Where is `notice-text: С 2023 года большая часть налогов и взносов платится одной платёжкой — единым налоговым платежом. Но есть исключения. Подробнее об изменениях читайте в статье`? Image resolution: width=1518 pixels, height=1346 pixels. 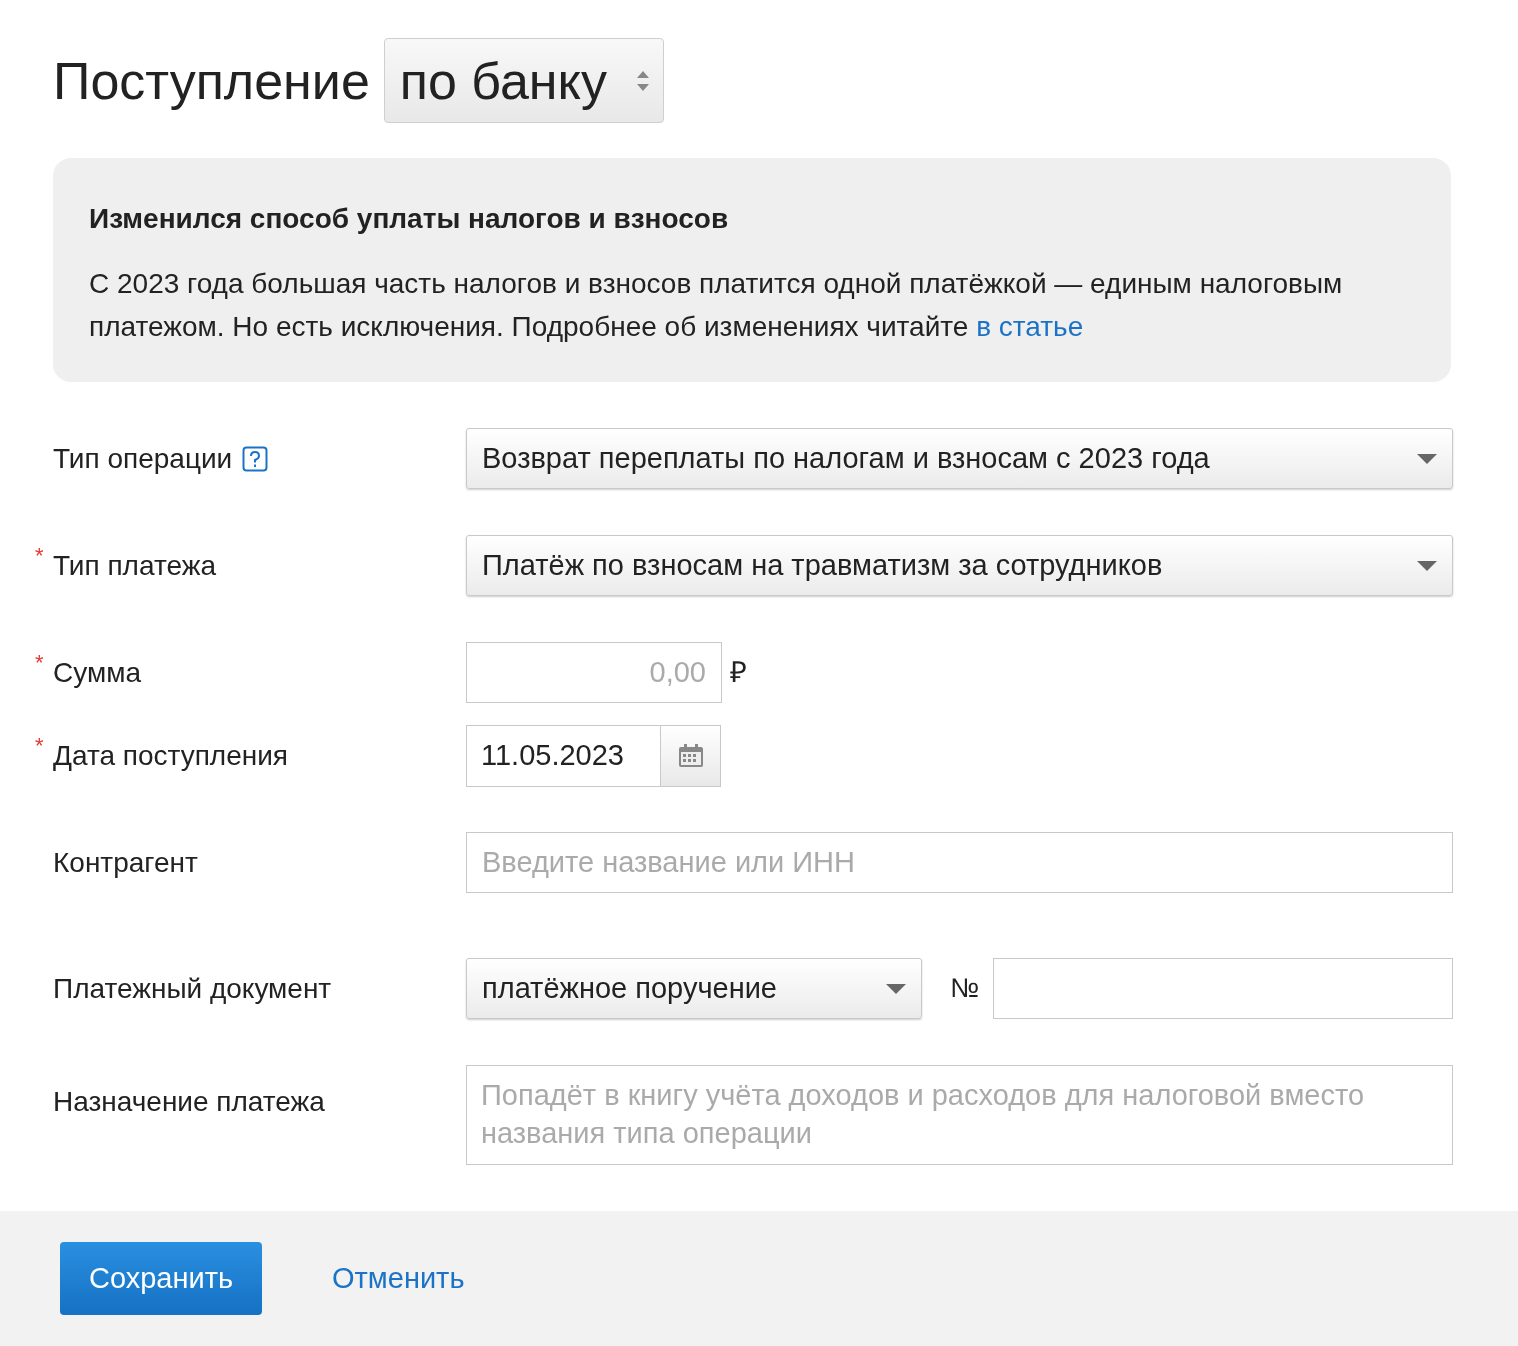
notice-text: С 2023 года большая часть налогов и взносов платится одной платёжкой — единым налоговым платежом. Но есть исключения. Подробнее об изменениях читайте в статье is located at coordinates (716, 305).